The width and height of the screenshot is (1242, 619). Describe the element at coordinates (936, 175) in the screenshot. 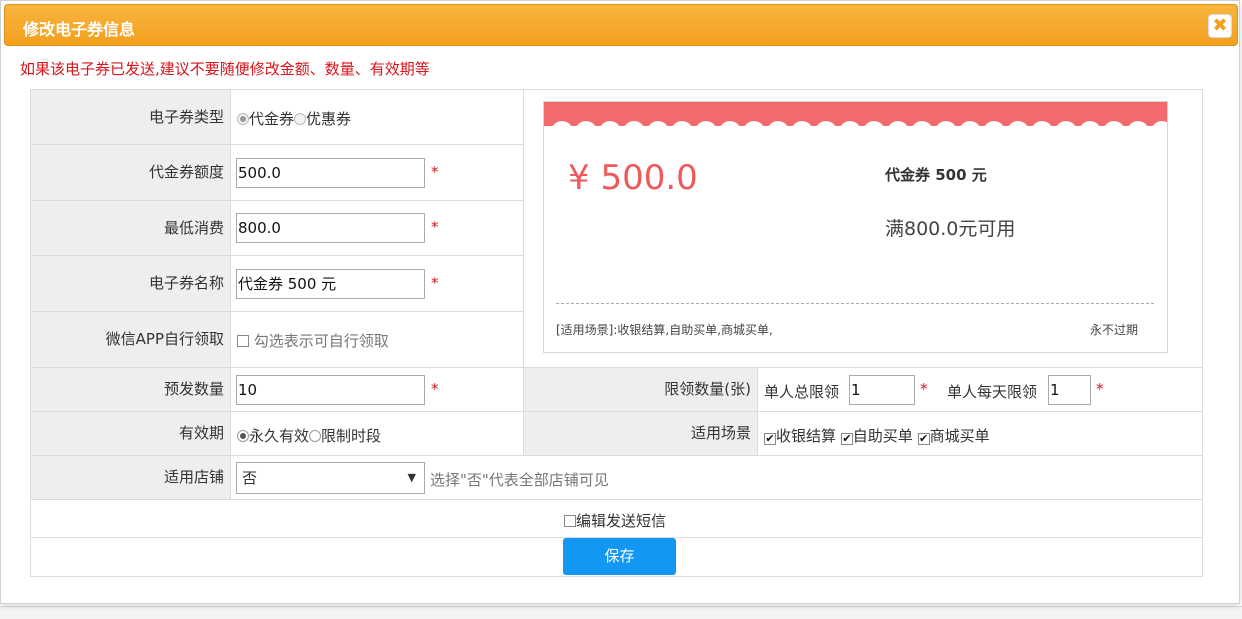

I see `preview-name: 代金券 500 元` at that location.